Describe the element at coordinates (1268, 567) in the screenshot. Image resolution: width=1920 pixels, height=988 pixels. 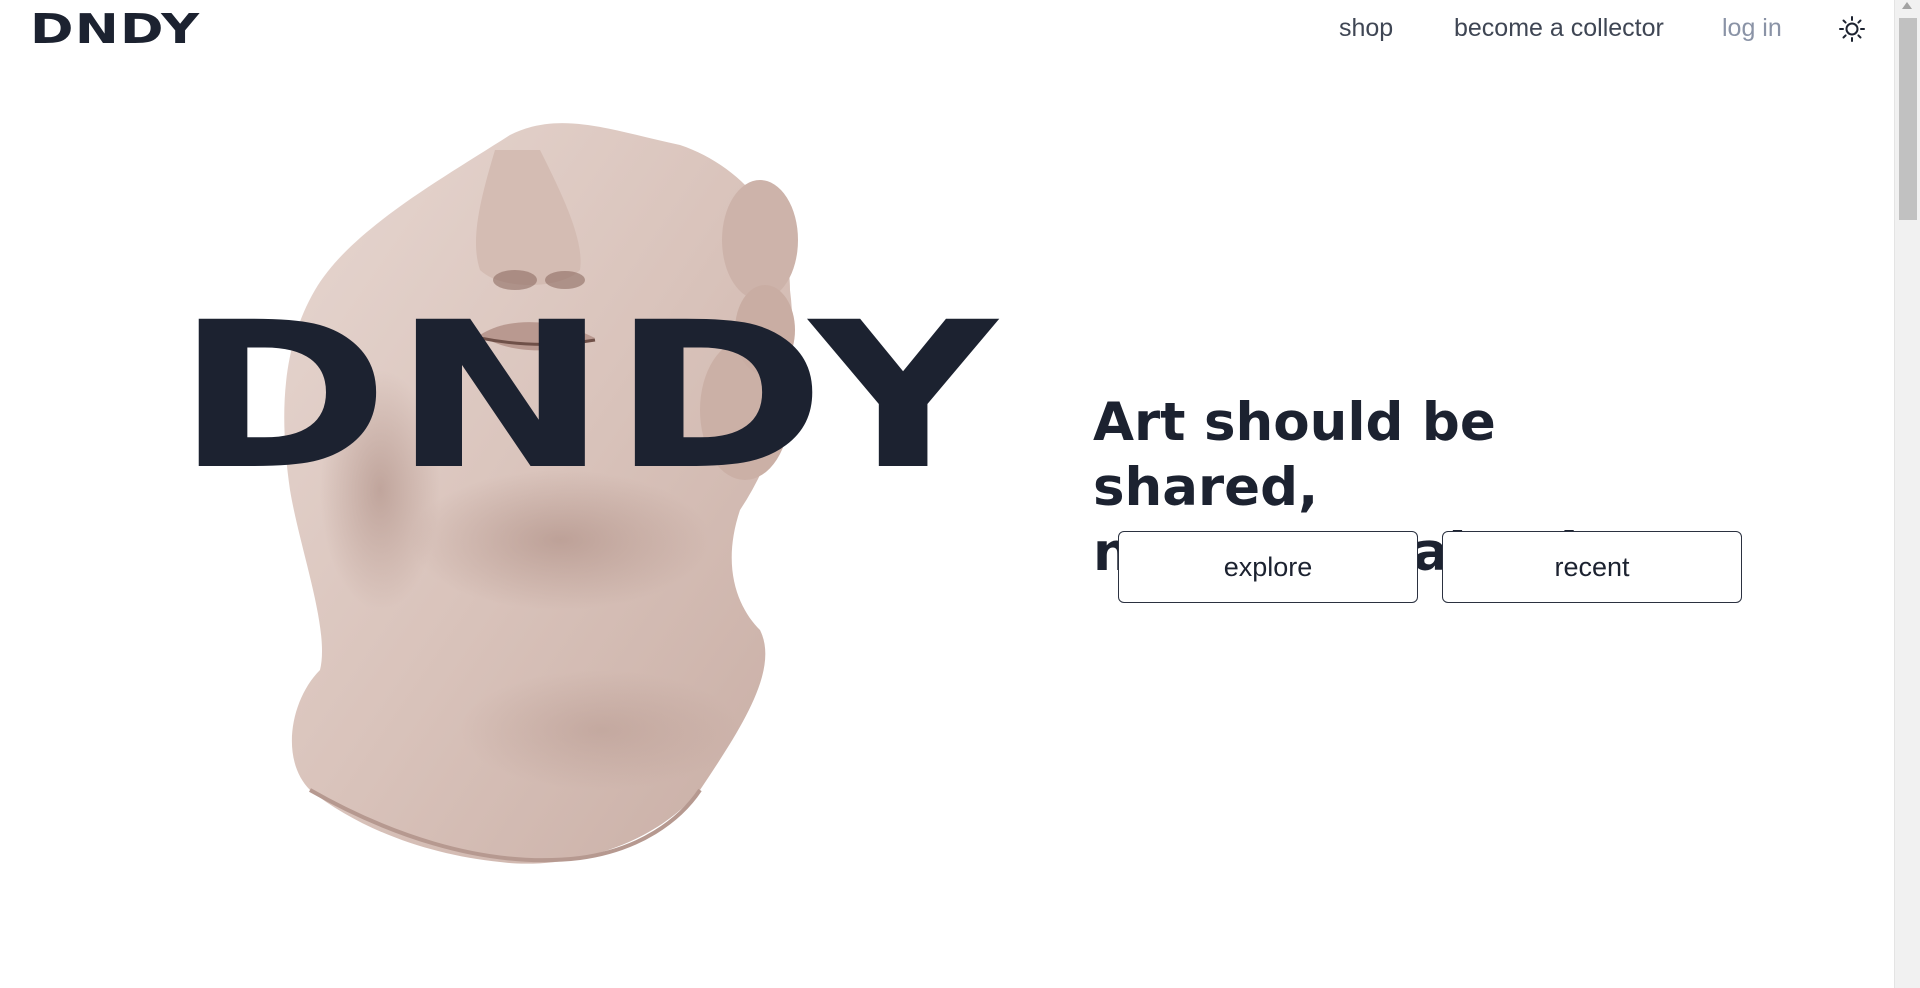
I see `explore-button: explore` at that location.